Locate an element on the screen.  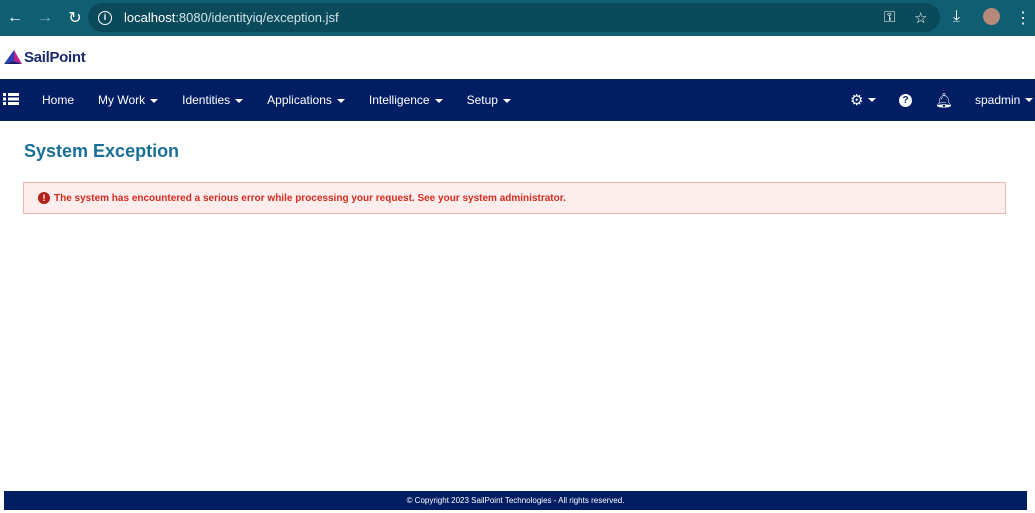
more-icon: ⋮ is located at coordinates (1023, 18).